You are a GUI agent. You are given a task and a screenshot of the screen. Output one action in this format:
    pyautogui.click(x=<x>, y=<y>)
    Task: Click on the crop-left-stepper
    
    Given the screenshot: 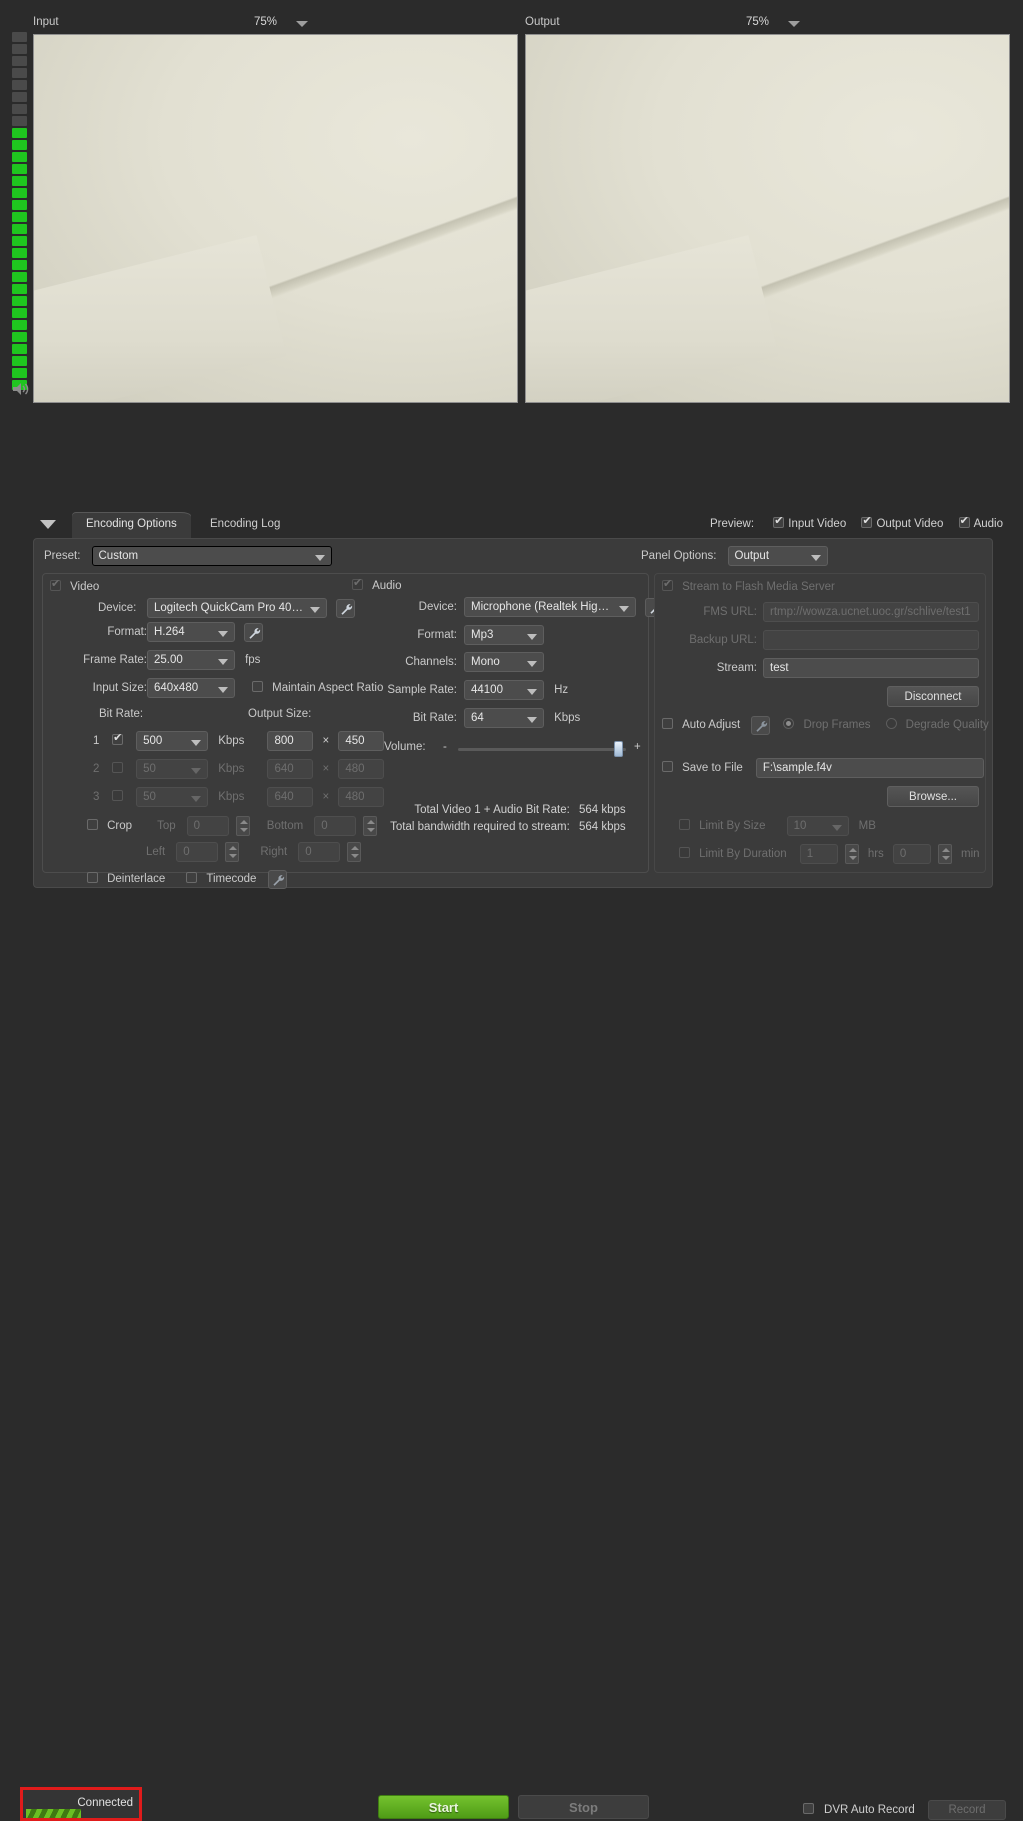 What is the action you would take?
    pyautogui.click(x=232, y=852)
    